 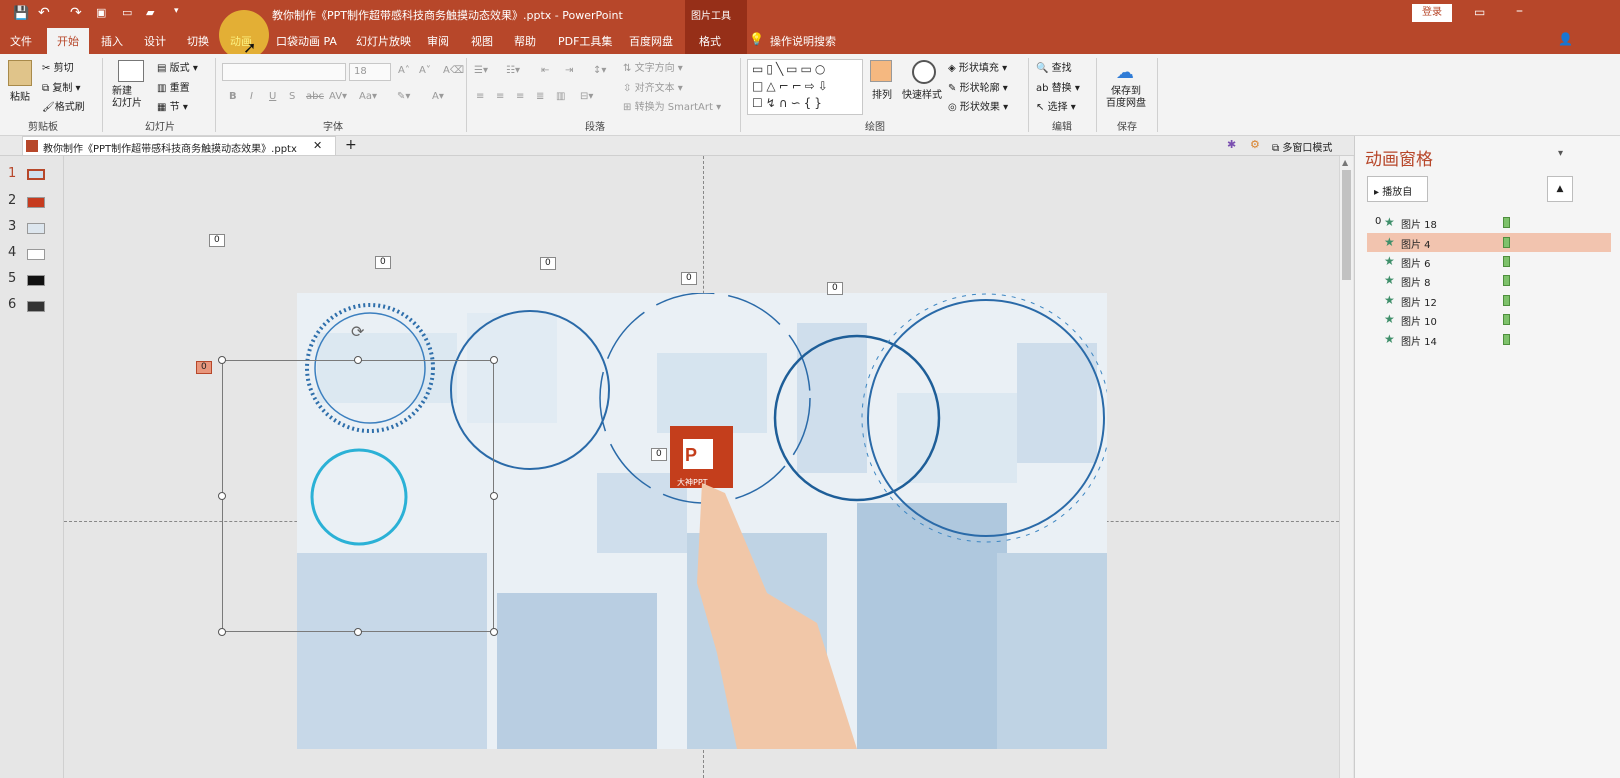 I want to click on save-icon: 💾, so click(x=21, y=13).